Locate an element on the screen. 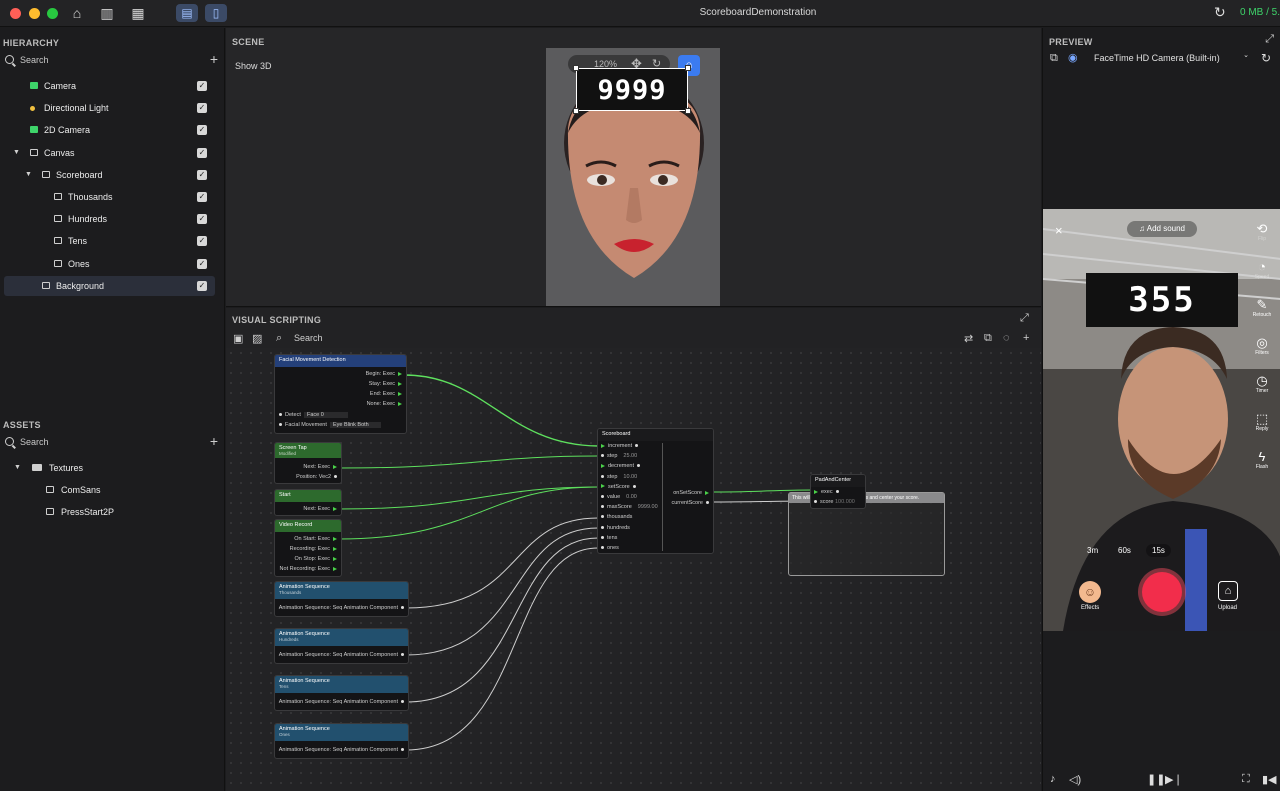 This screenshot has height=791, width=1280. input-pin: score 100.000 is located at coordinates (834, 502).